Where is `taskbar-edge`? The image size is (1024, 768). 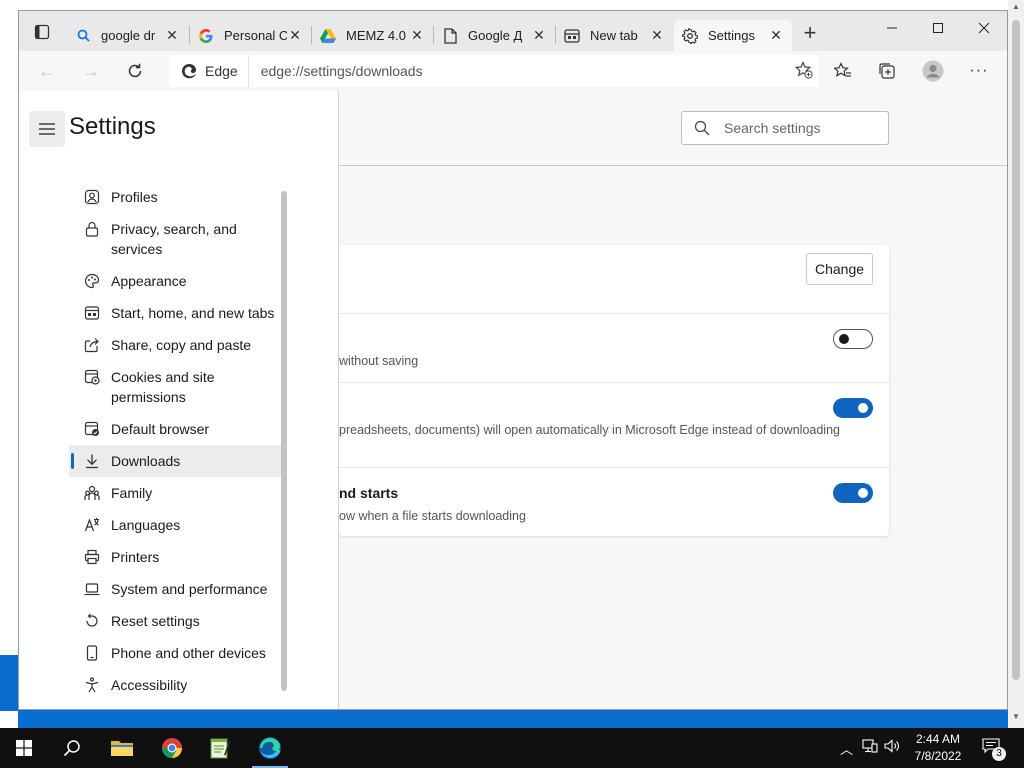 taskbar-edge is located at coordinates (270, 748).